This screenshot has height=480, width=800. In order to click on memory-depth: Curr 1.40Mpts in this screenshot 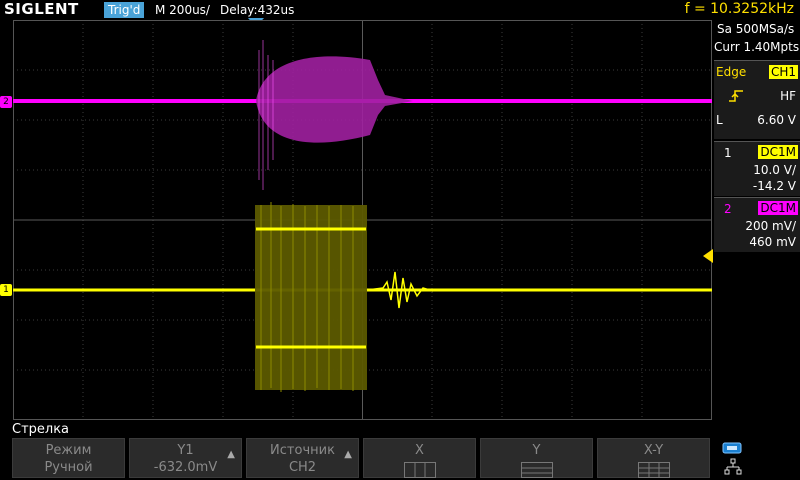, I will do `click(757, 47)`.